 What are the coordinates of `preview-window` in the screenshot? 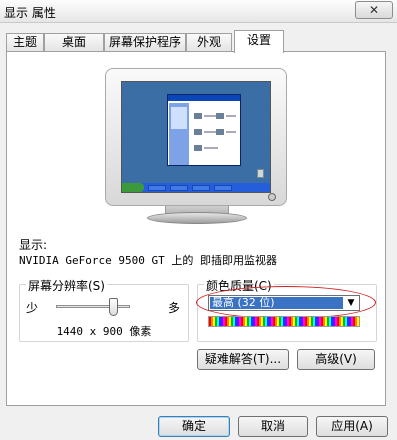 It's located at (204, 130).